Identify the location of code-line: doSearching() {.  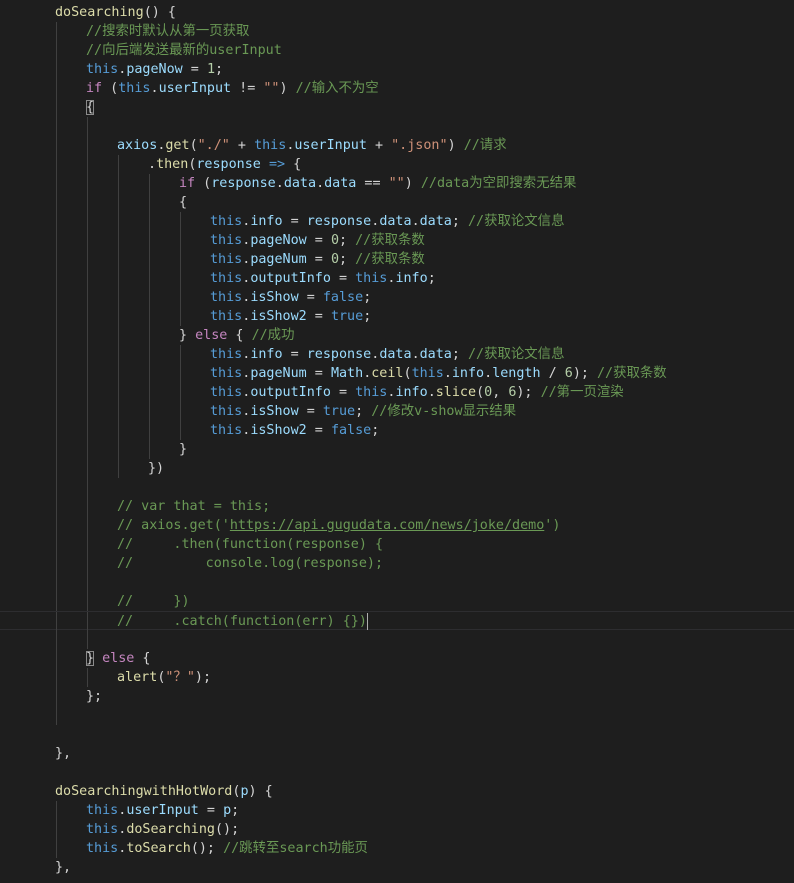
(397, 12).